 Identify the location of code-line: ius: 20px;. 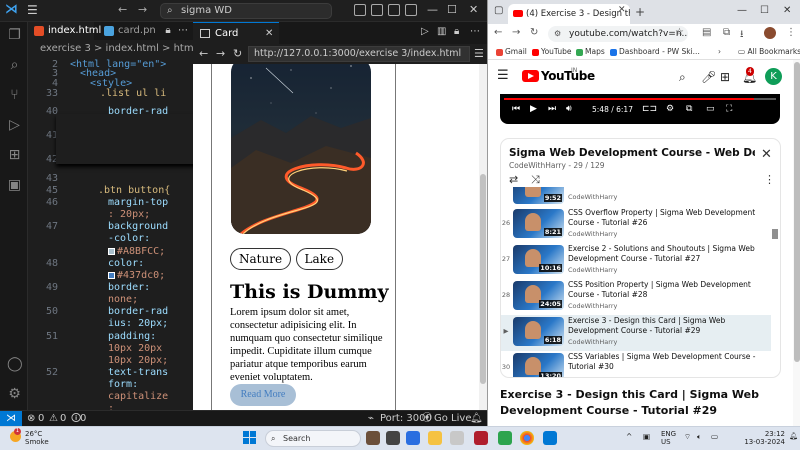
(138, 323).